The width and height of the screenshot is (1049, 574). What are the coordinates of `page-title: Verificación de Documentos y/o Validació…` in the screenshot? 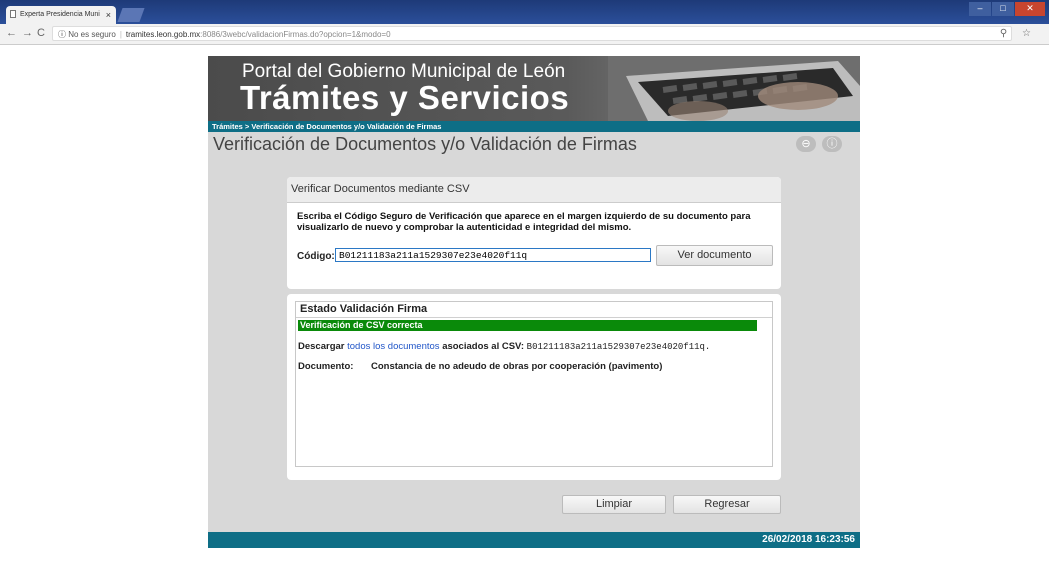 It's located at (425, 144).